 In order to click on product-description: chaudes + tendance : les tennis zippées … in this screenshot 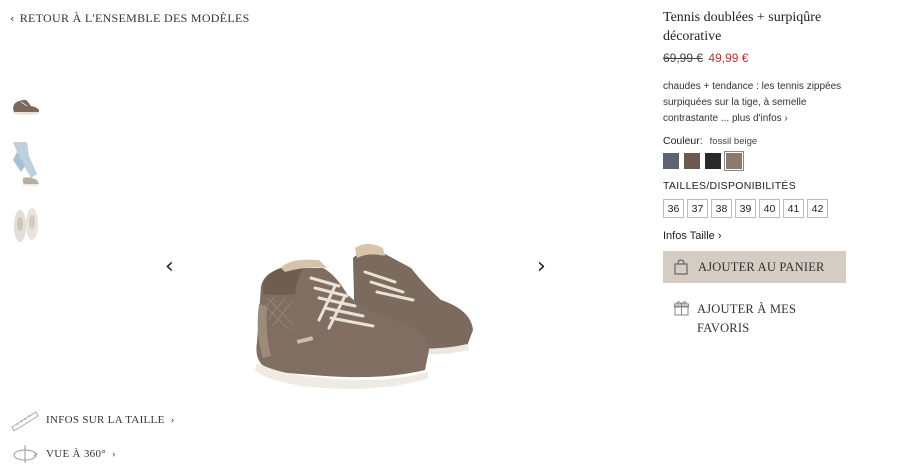, I will do `click(755, 103)`.